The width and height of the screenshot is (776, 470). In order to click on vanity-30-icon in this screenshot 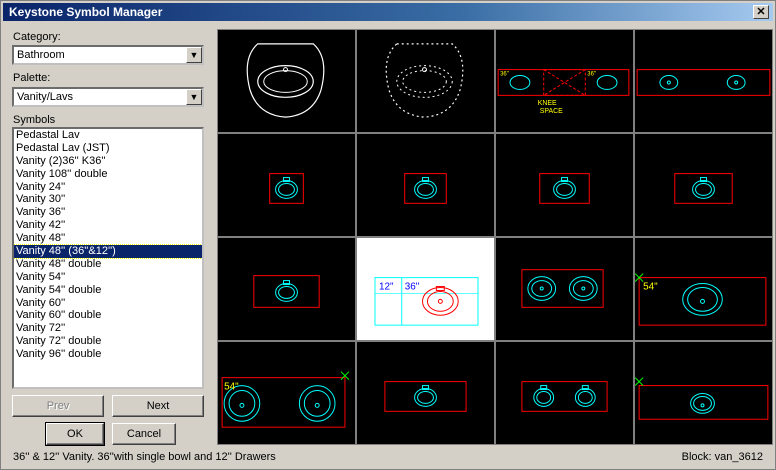, I will do `click(425, 188)`.